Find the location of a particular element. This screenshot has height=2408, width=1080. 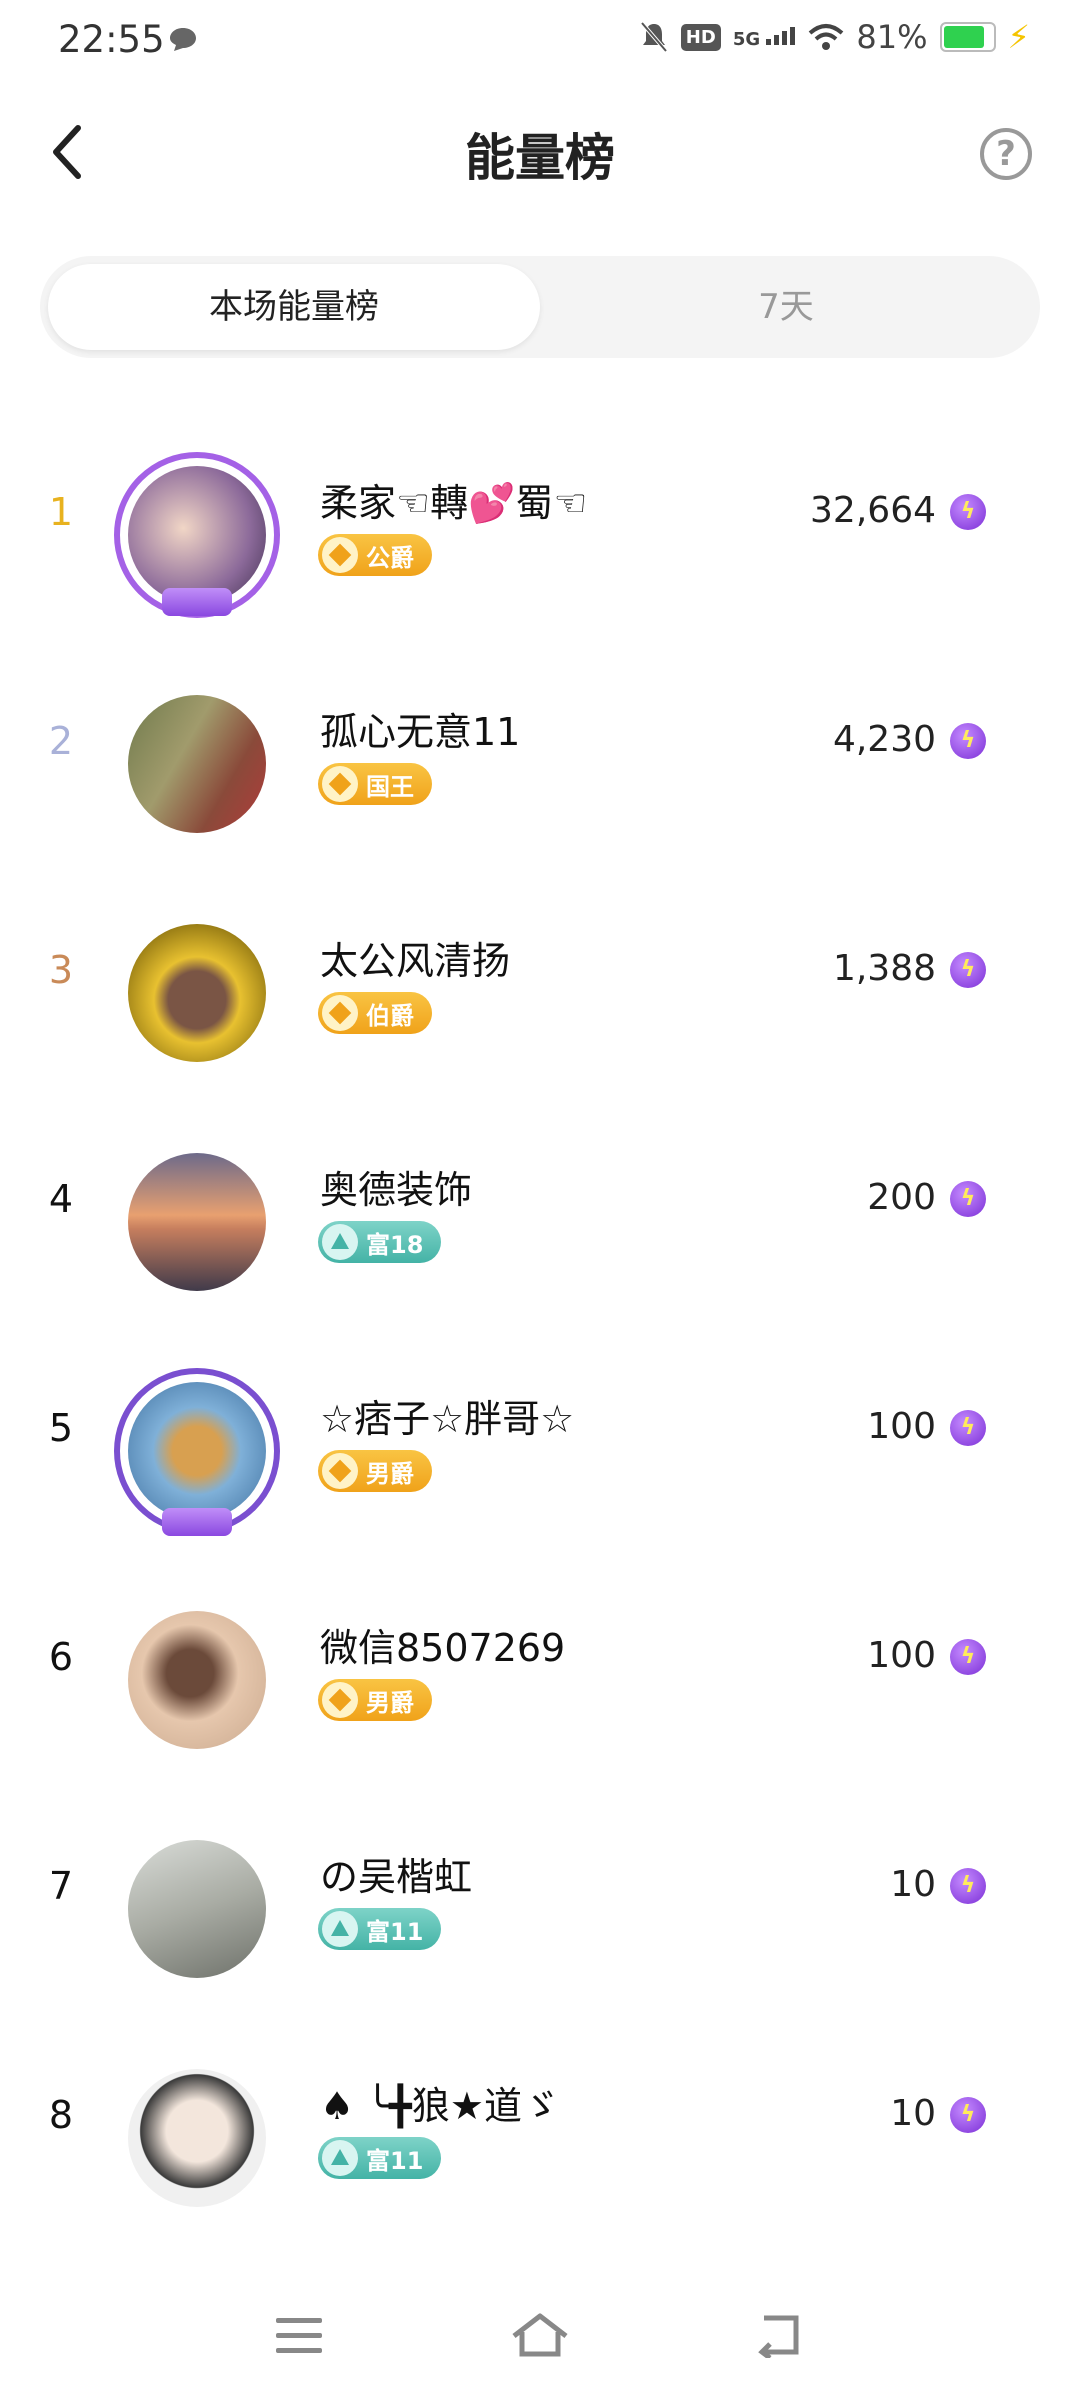

user-name: ♠ ╰╋狼★道ゞ is located at coordinates (440, 2106).